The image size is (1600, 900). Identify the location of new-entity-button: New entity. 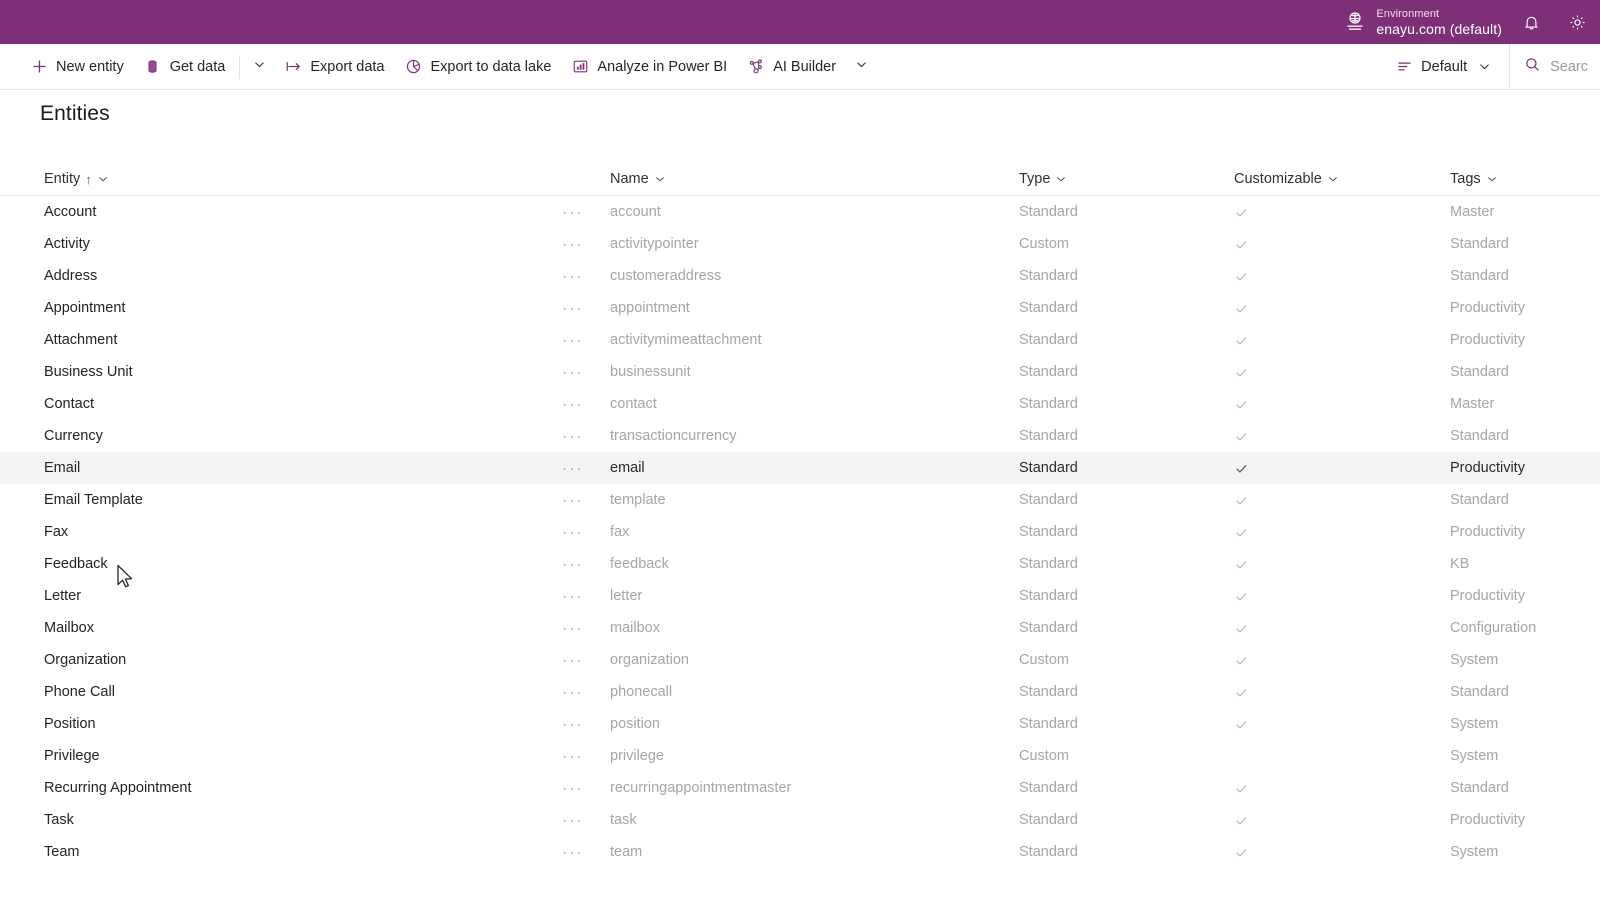
(77, 67).